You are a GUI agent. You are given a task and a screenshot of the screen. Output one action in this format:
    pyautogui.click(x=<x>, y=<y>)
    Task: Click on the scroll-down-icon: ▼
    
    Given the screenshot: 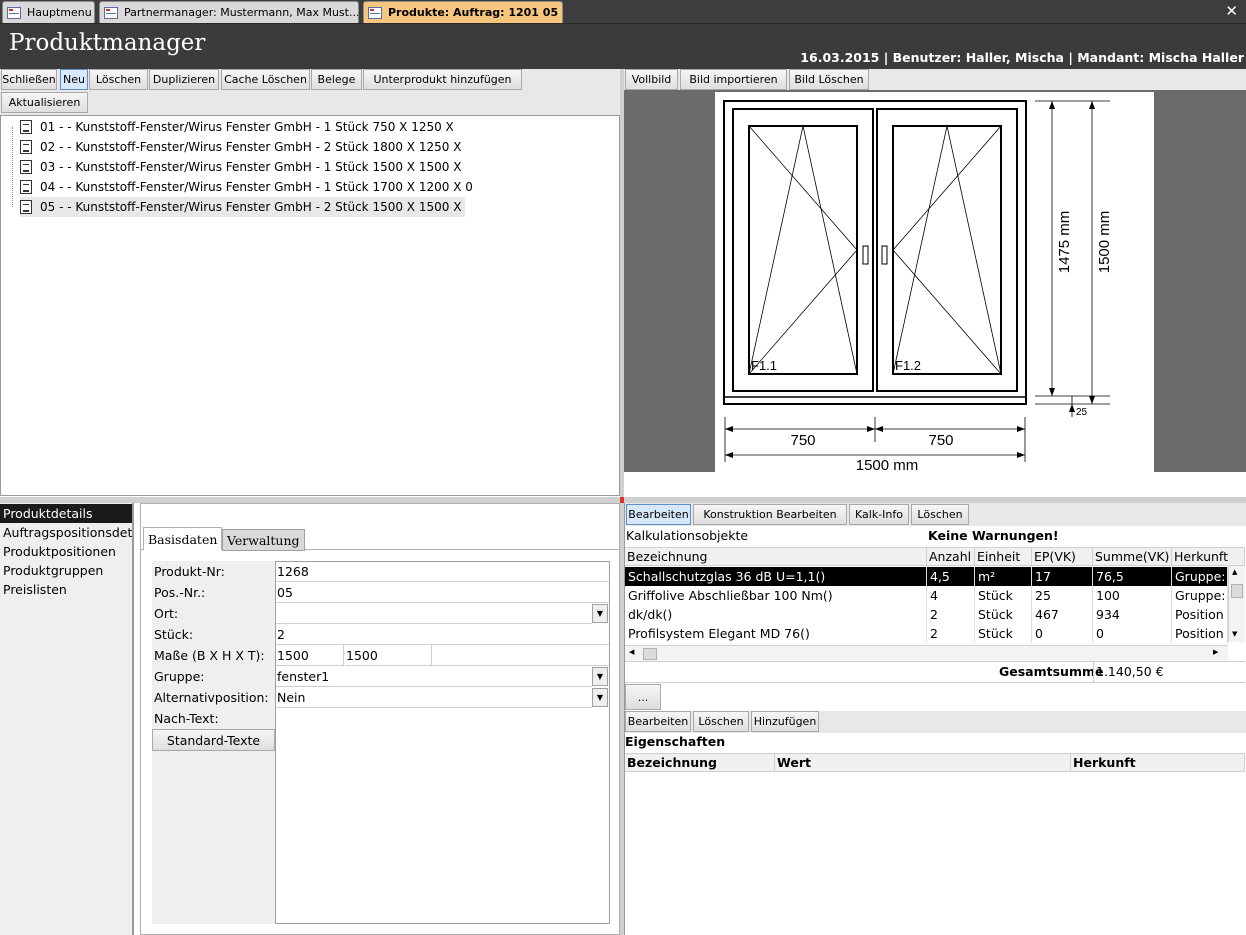 What is the action you would take?
    pyautogui.click(x=1234, y=634)
    